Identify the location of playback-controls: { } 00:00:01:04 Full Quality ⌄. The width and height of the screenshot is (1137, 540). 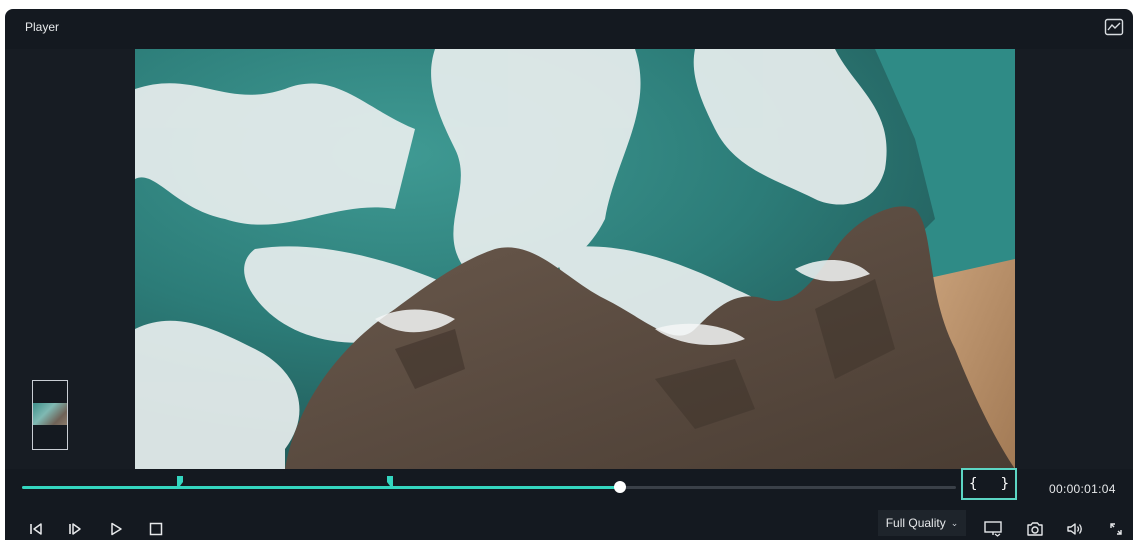
(569, 504).